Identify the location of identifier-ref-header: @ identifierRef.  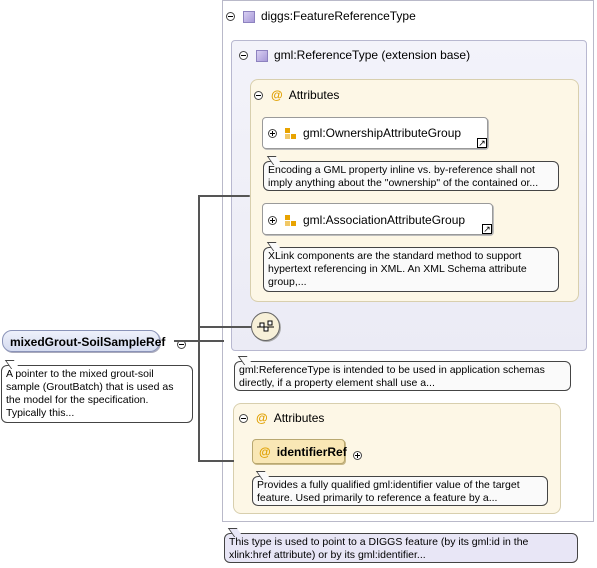
(301, 452).